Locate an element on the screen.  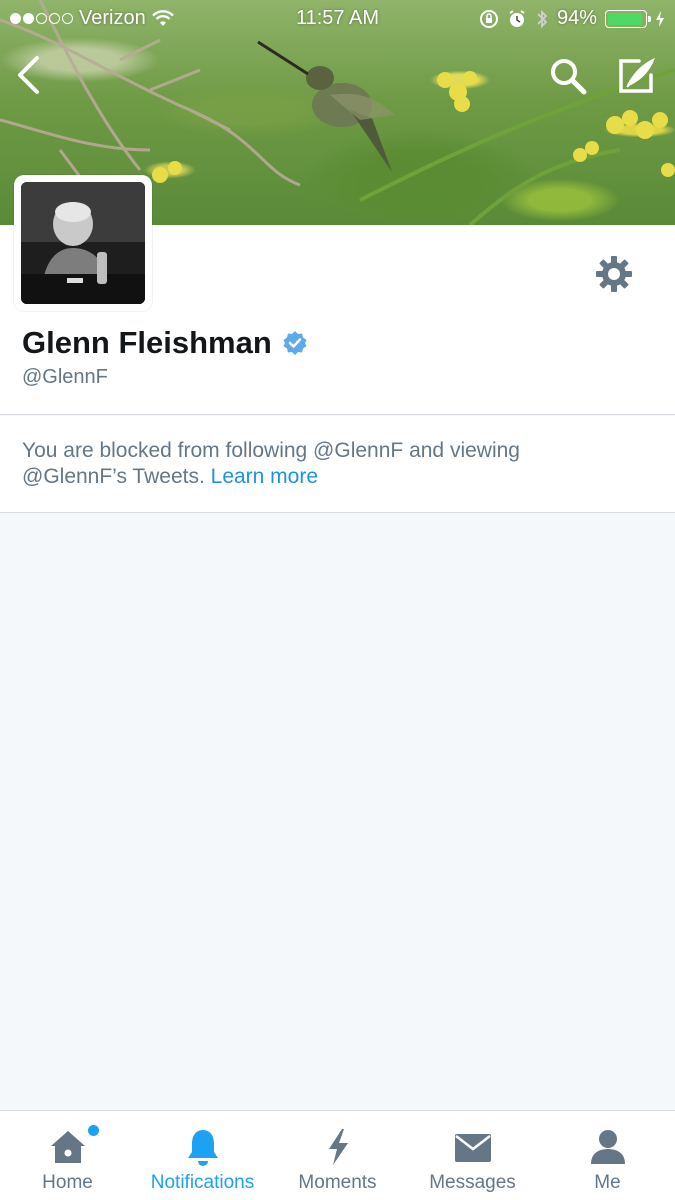
tab-notifications: Notifications is located at coordinates (202, 1155).